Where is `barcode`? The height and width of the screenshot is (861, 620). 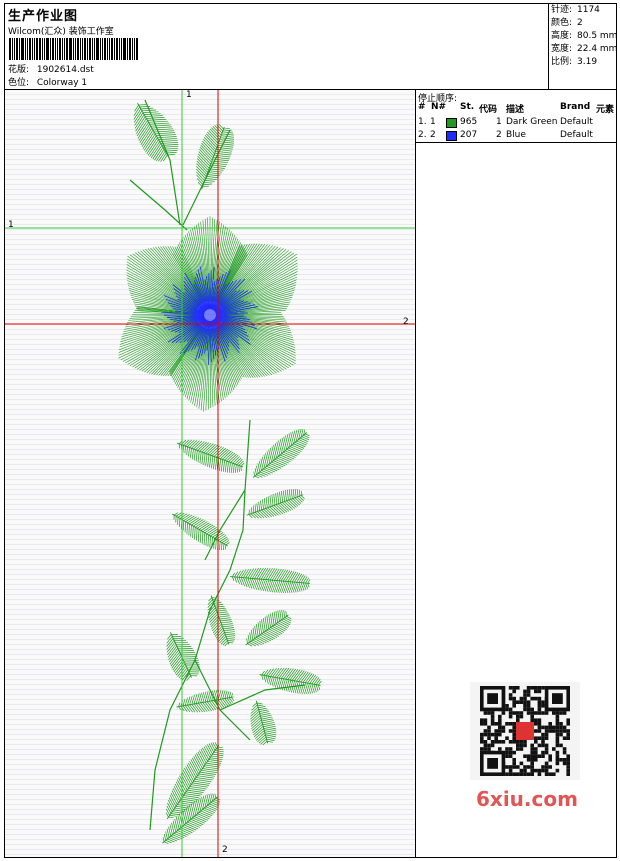
barcode is located at coordinates (77, 49).